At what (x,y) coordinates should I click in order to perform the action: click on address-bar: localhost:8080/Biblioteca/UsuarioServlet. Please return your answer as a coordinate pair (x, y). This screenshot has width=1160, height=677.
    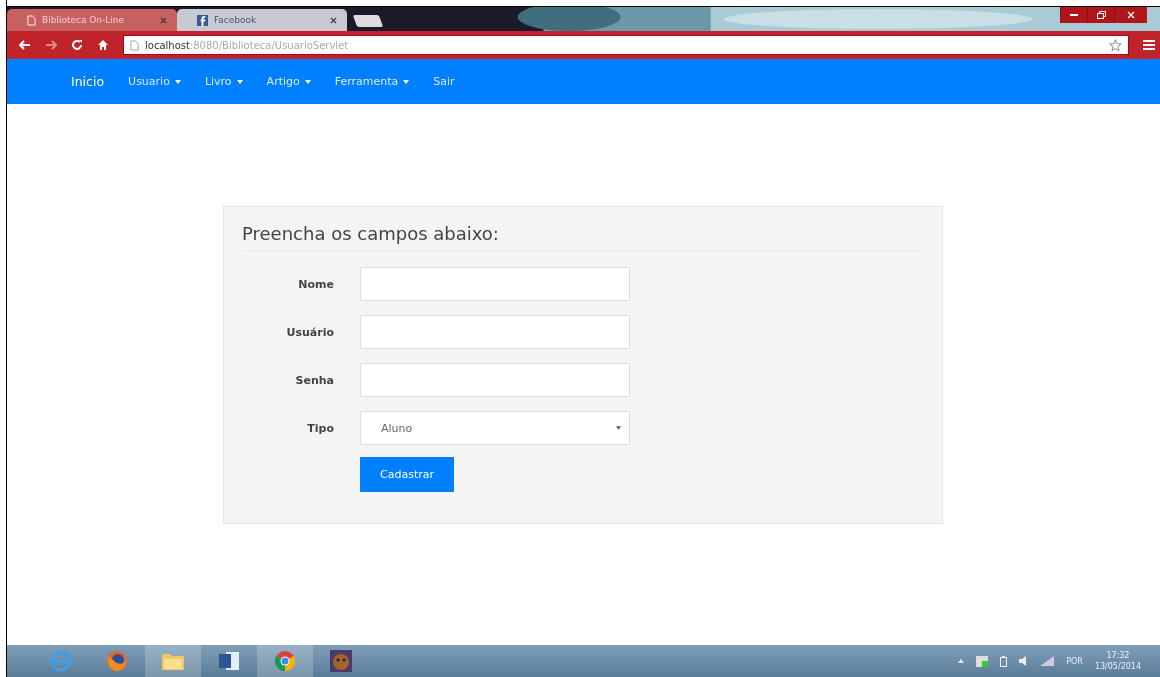
    Looking at the image, I should click on (626, 45).